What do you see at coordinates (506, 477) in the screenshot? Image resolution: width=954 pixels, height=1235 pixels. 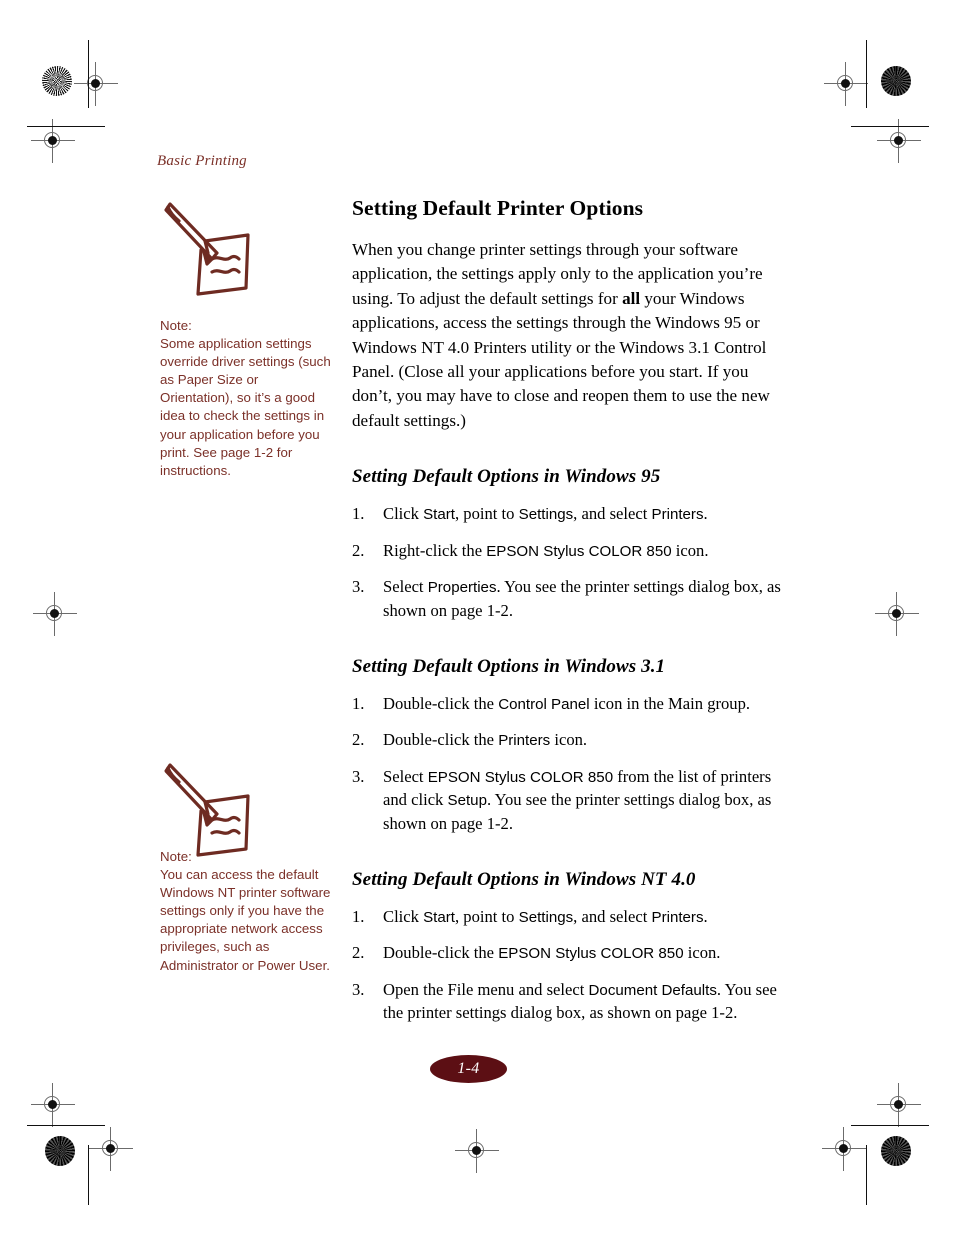 I see `section-heading: Setting Default Options in Windows 95` at bounding box center [506, 477].